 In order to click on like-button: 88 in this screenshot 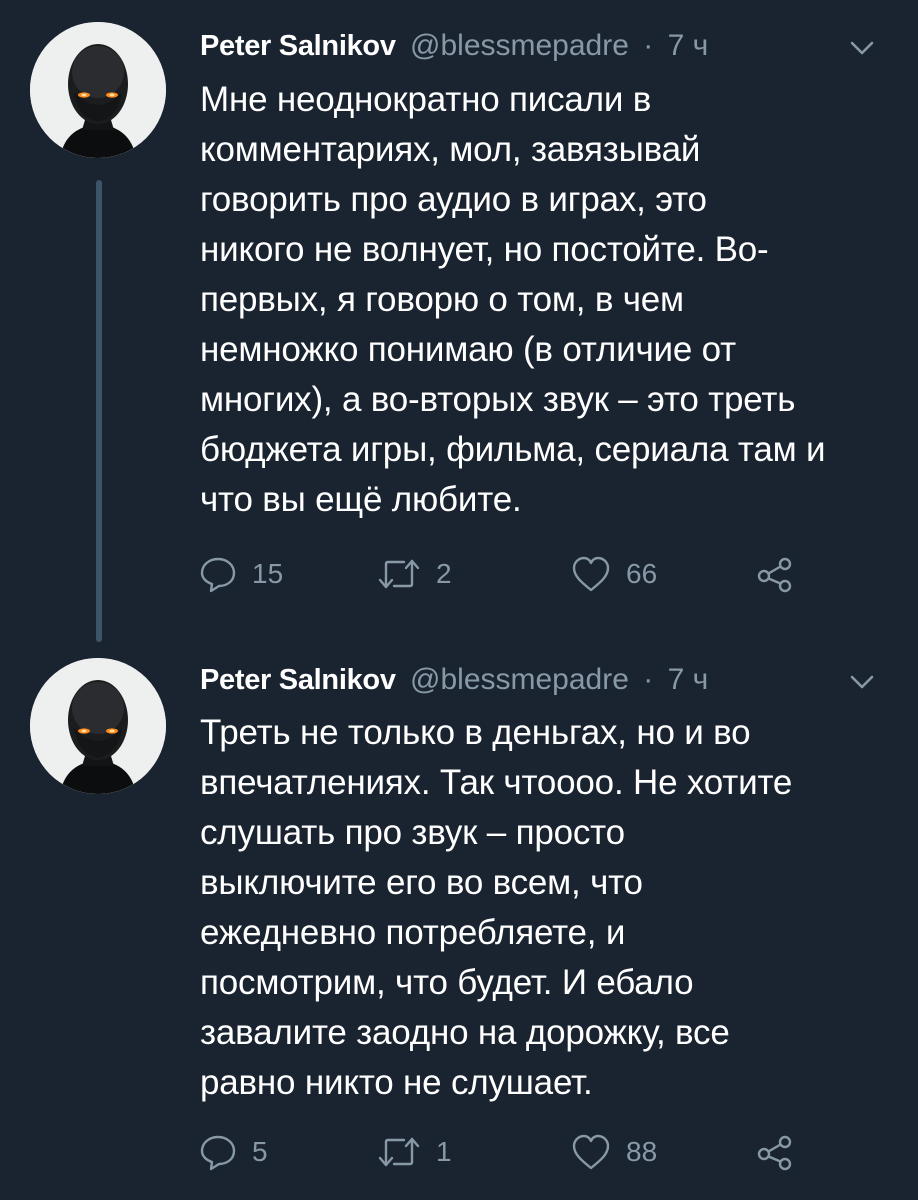, I will do `click(613, 1152)`.